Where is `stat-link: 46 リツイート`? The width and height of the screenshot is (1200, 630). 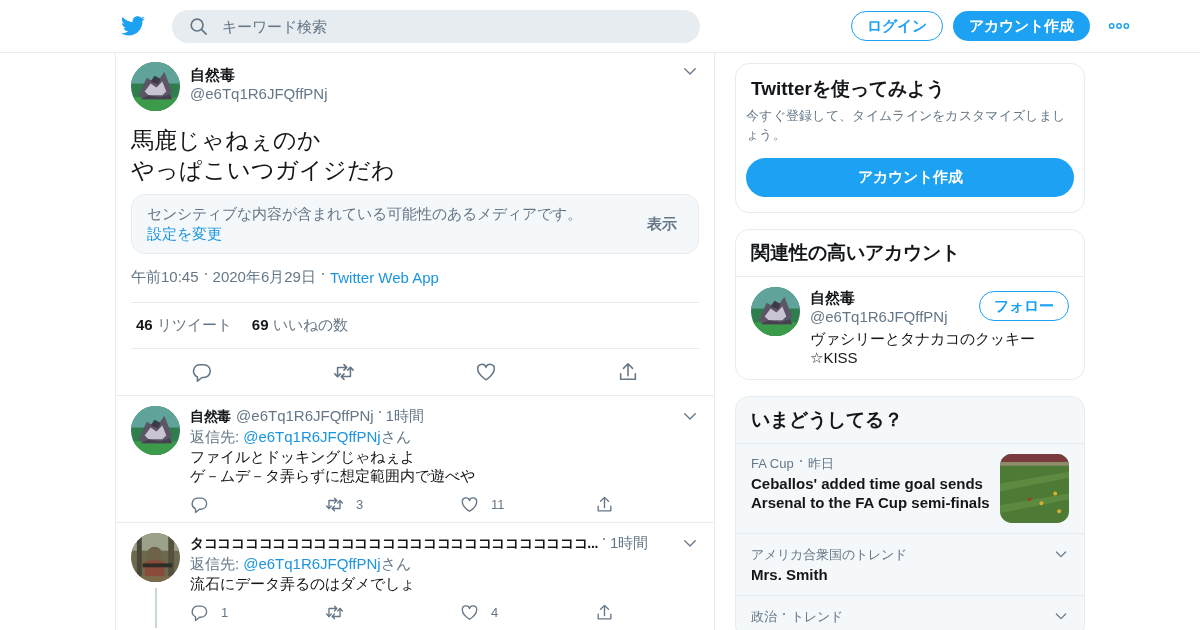
stat-link: 46 リツイート is located at coordinates (184, 325).